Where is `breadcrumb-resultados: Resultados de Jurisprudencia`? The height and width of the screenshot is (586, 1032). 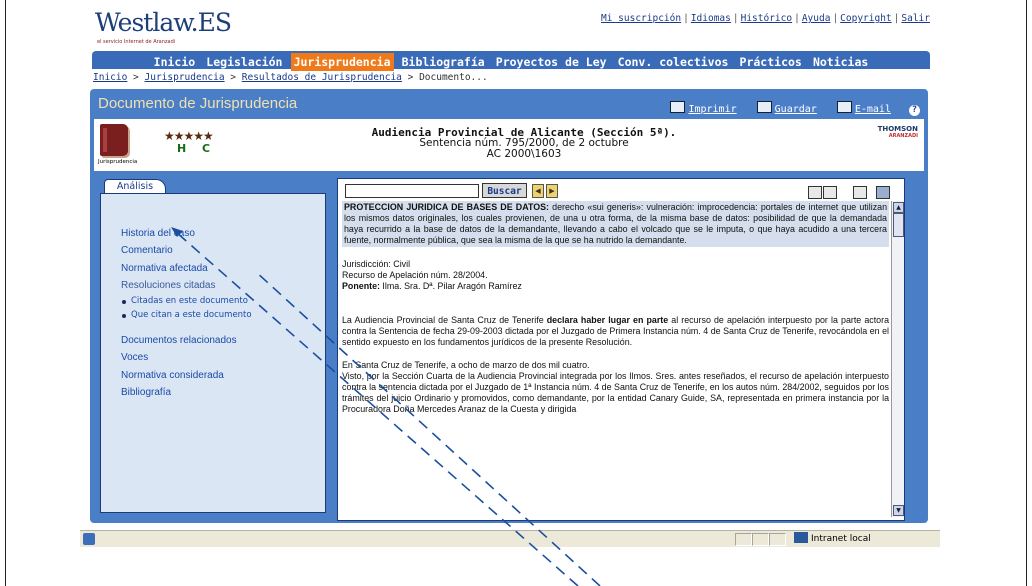
breadcrumb-resultados: Resultados de Jurisprudencia is located at coordinates (322, 77).